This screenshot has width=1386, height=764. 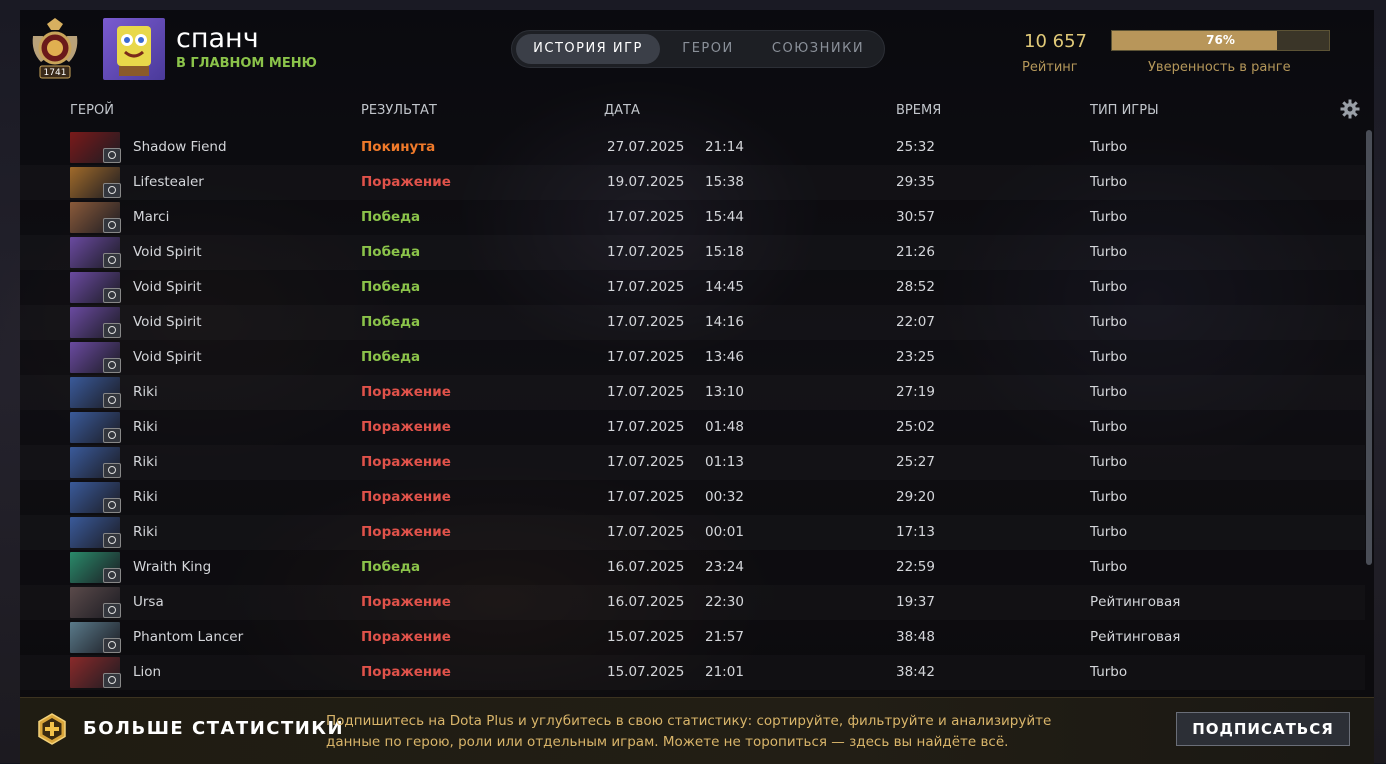 What do you see at coordinates (391, 322) in the screenshot?
I see `match-result: Победа` at bounding box center [391, 322].